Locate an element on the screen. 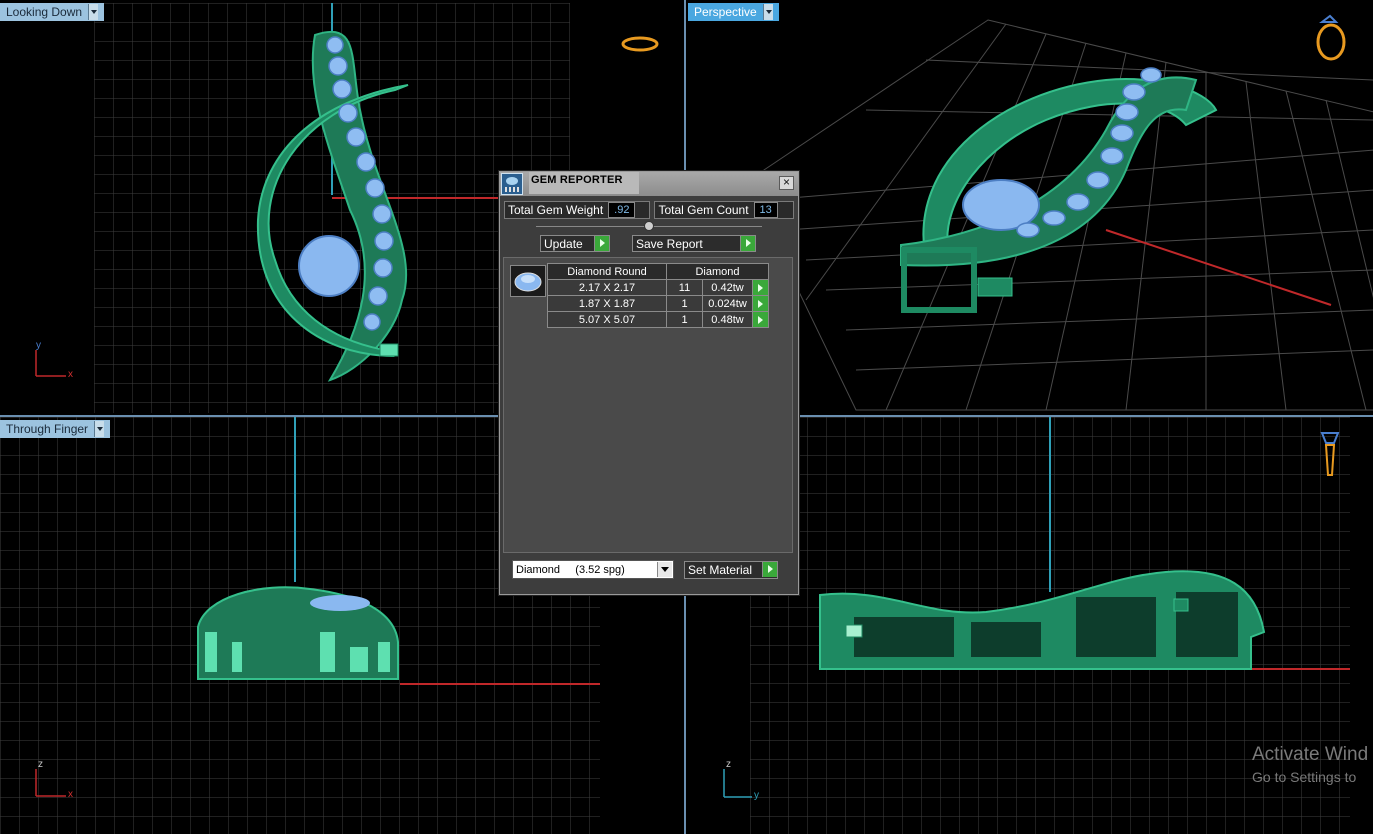 The image size is (1373, 834). table-row: 1.87 X 1.87 1 0.024tw is located at coordinates (658, 303).